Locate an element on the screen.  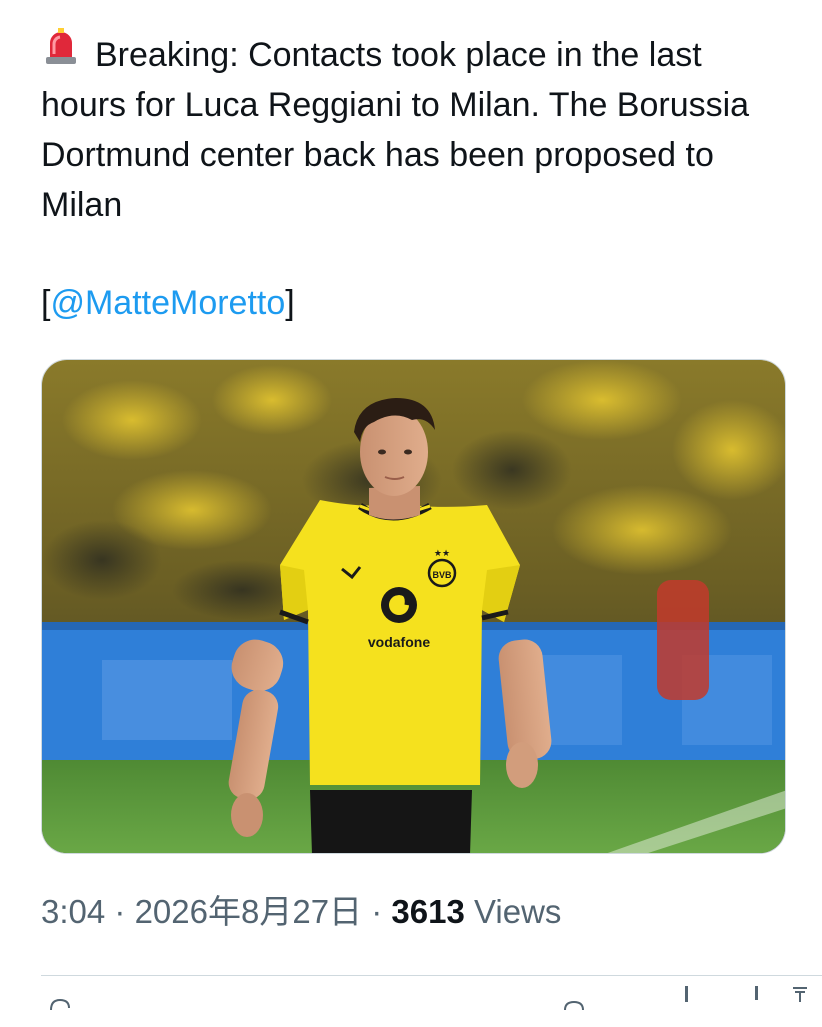
police-car-light-icon is located at coordinates (61, 53).